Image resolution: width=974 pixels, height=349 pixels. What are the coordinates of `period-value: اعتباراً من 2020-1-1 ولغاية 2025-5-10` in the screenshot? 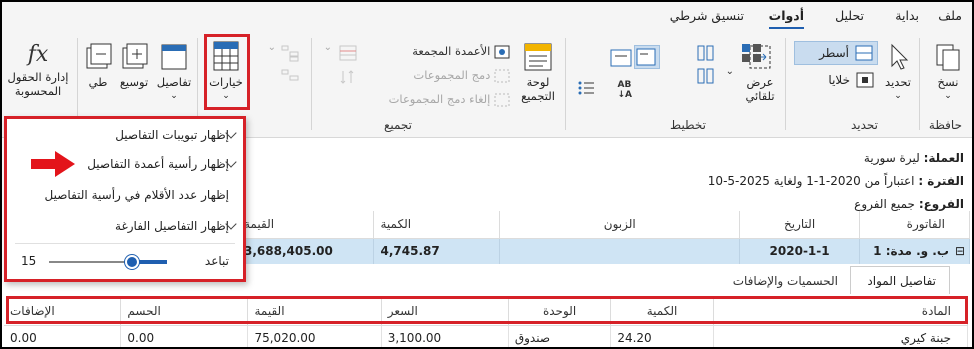 It's located at (811, 181).